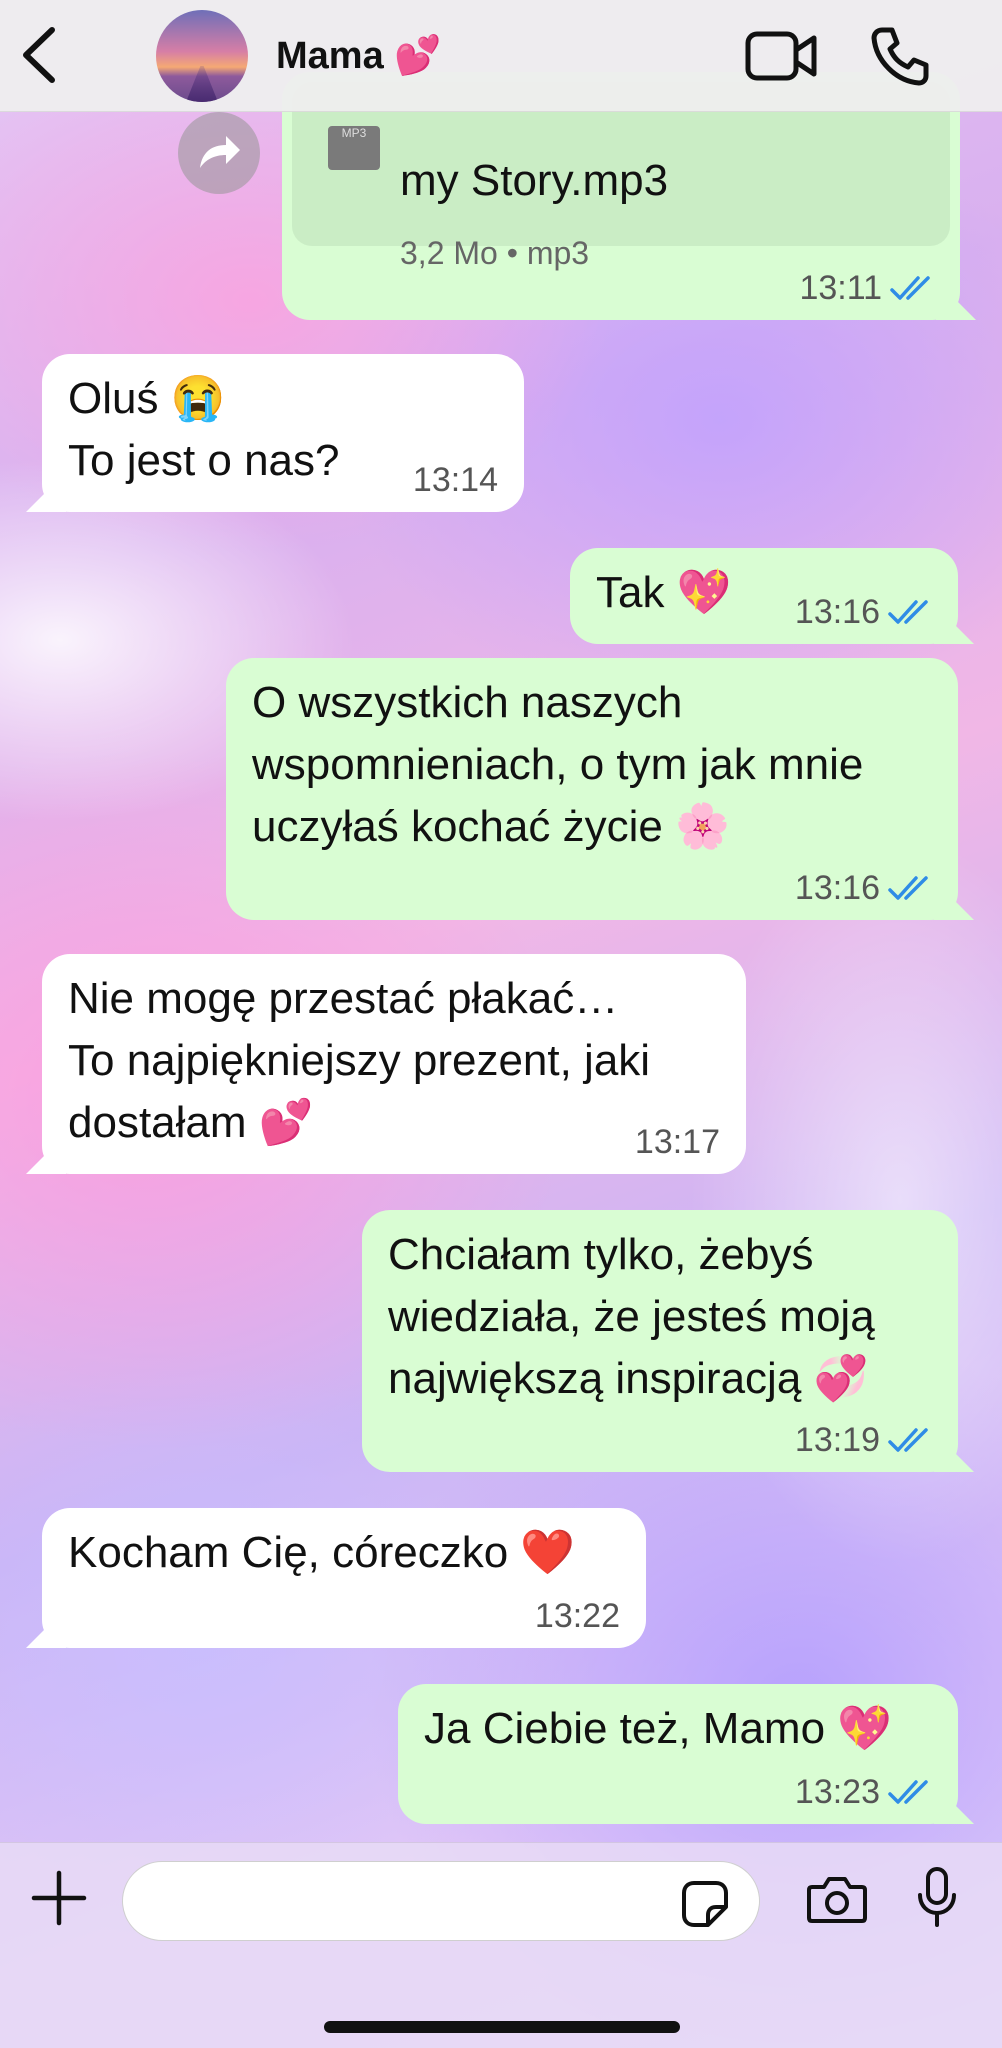  What do you see at coordinates (354, 133) in the screenshot?
I see `file-type-label: MP3` at bounding box center [354, 133].